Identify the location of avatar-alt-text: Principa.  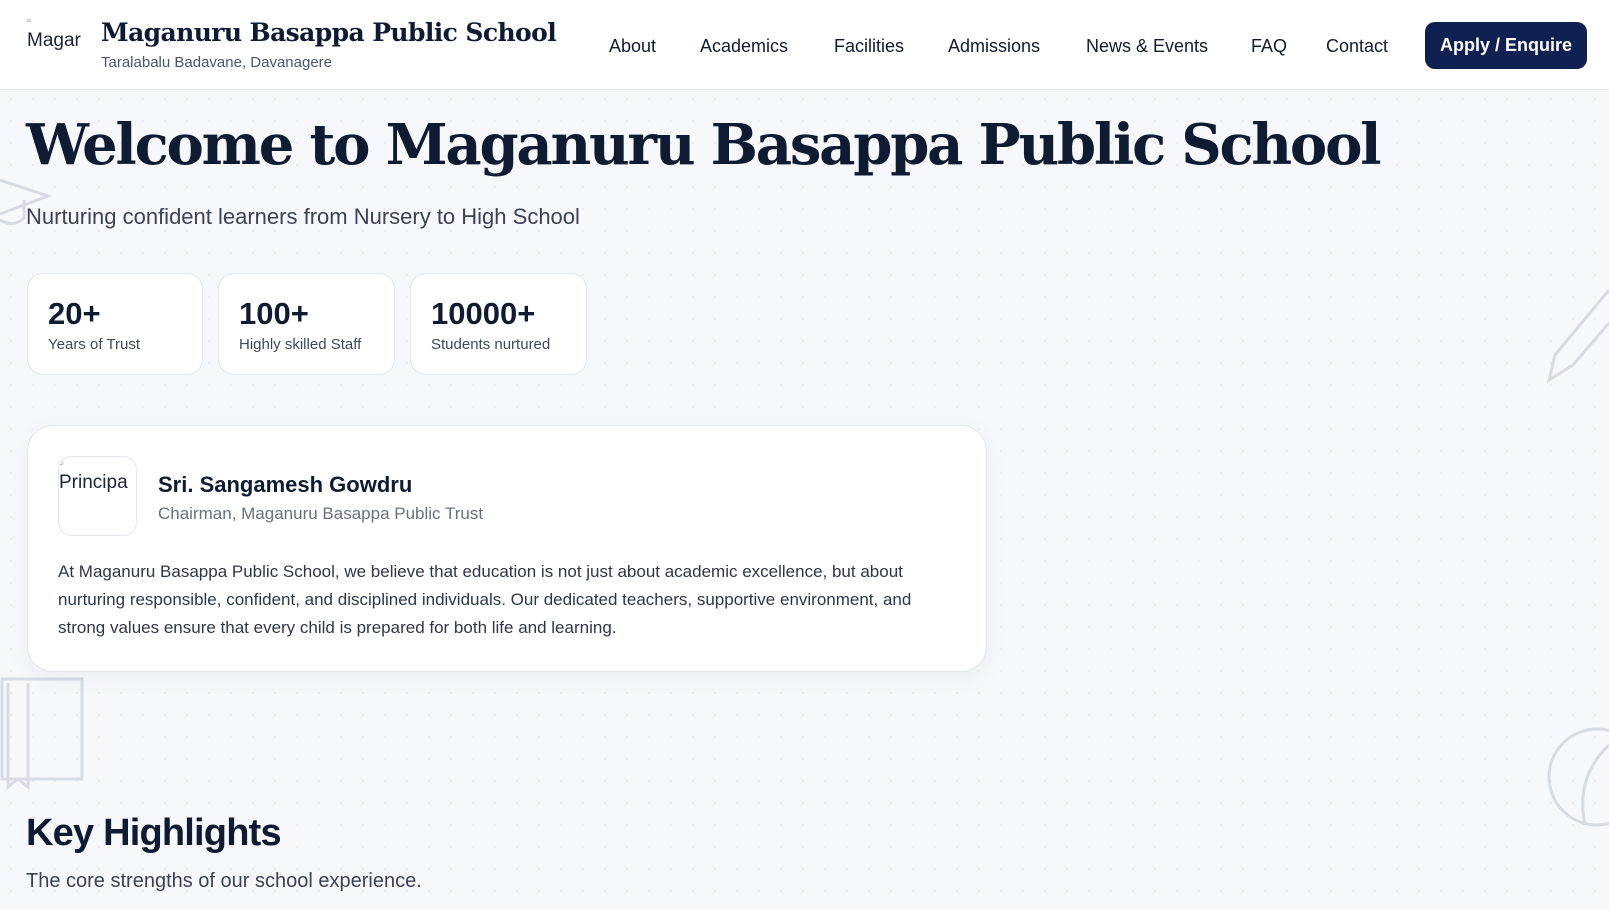
(93, 482).